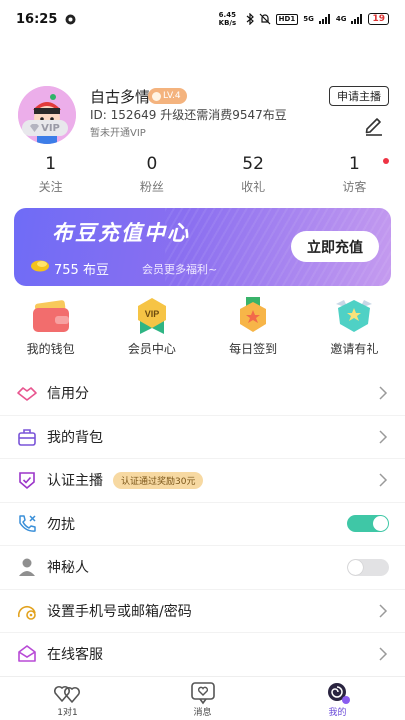 This screenshot has height=720, width=405. I want to click on reward-tag: 认证通过奖励30元, so click(158, 480).